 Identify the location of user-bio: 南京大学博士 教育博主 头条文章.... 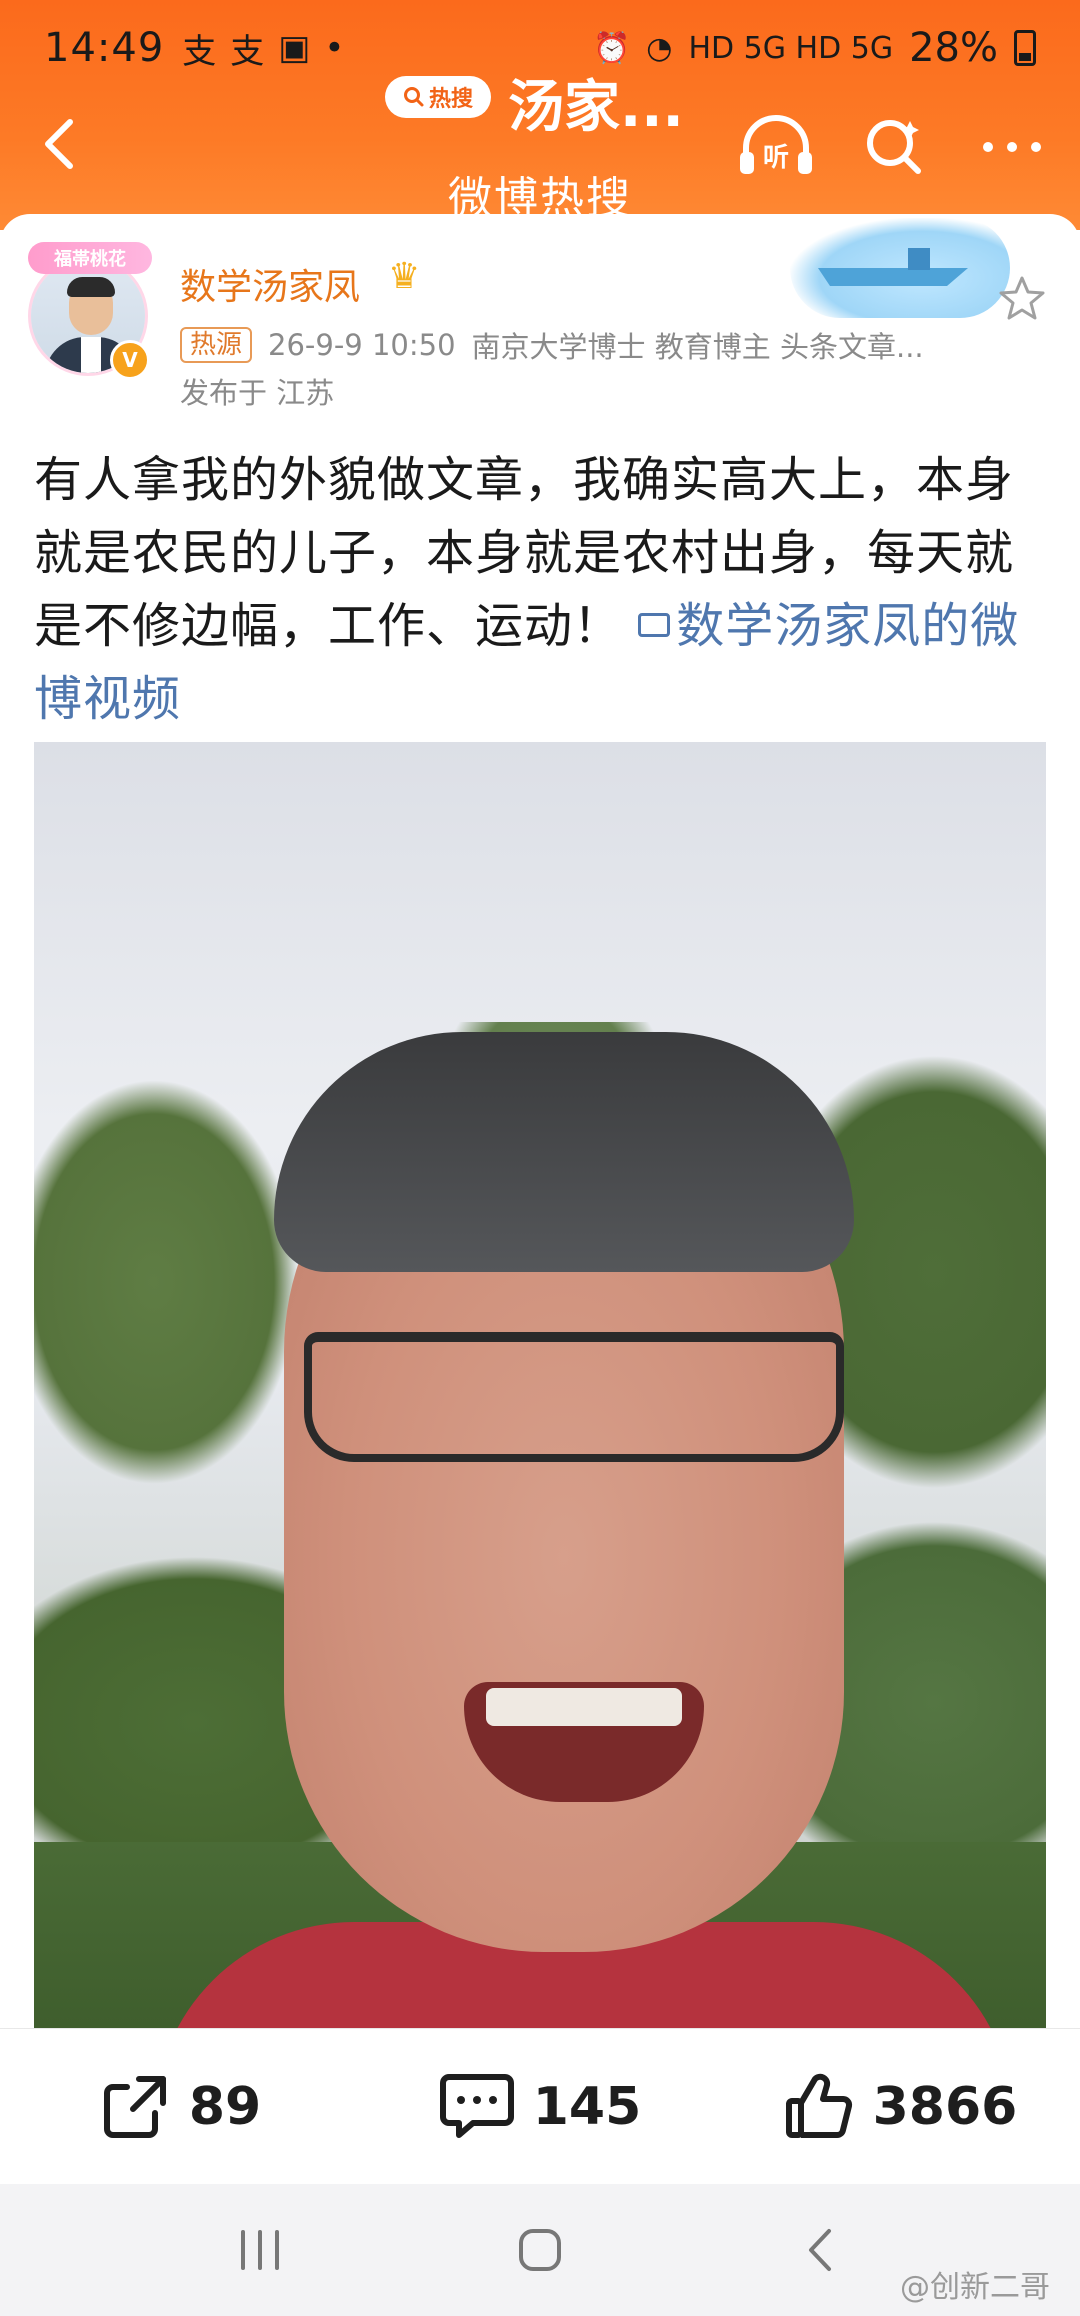
(697, 347).